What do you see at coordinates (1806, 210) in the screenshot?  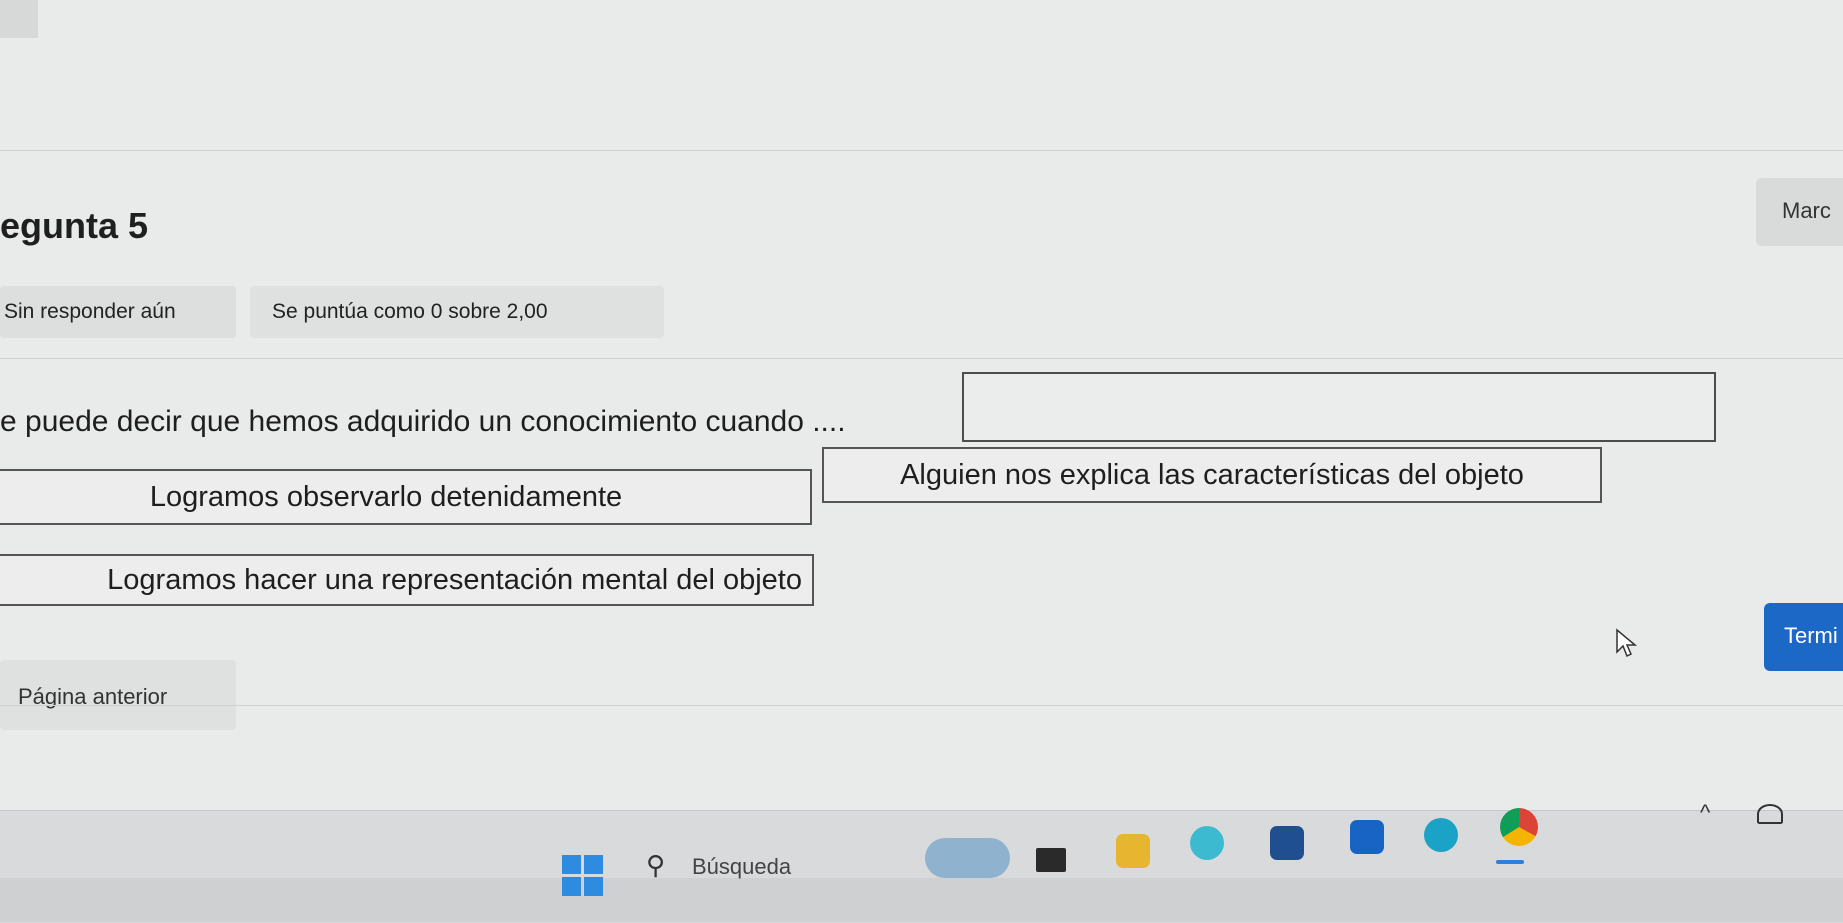 I see `flag-button-label: Marc` at bounding box center [1806, 210].